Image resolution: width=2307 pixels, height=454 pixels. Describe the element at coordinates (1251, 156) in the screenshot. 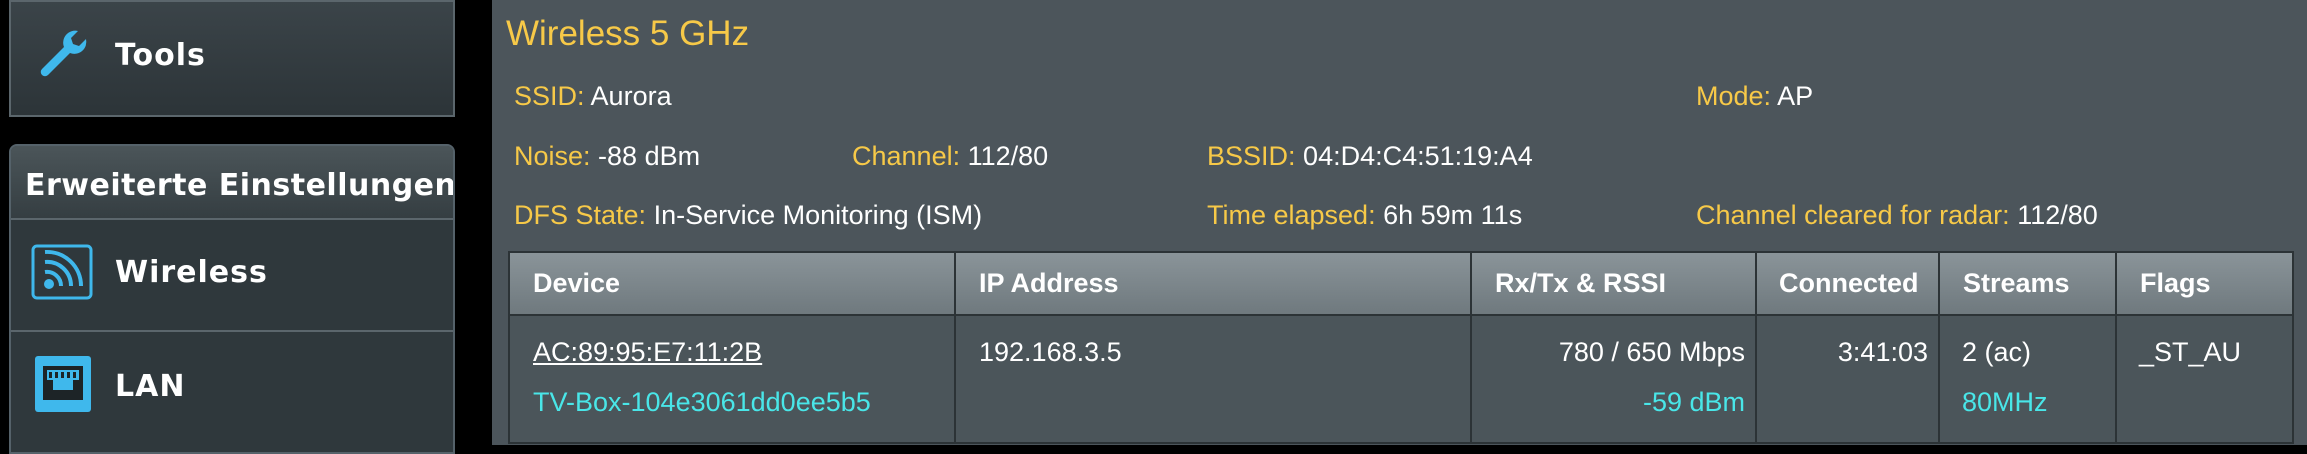

I see `bssid-label: BSSID:` at that location.